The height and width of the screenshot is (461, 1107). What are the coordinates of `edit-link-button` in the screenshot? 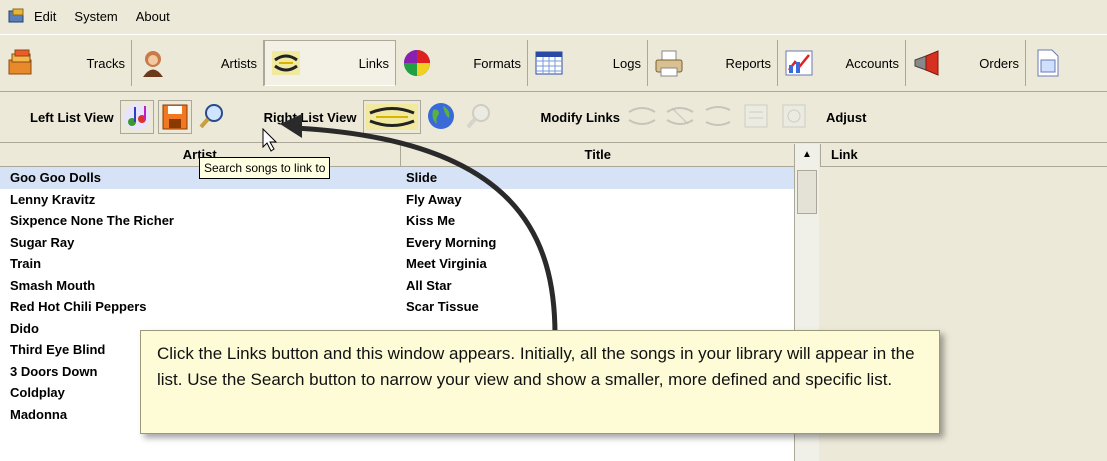 It's located at (756, 117).